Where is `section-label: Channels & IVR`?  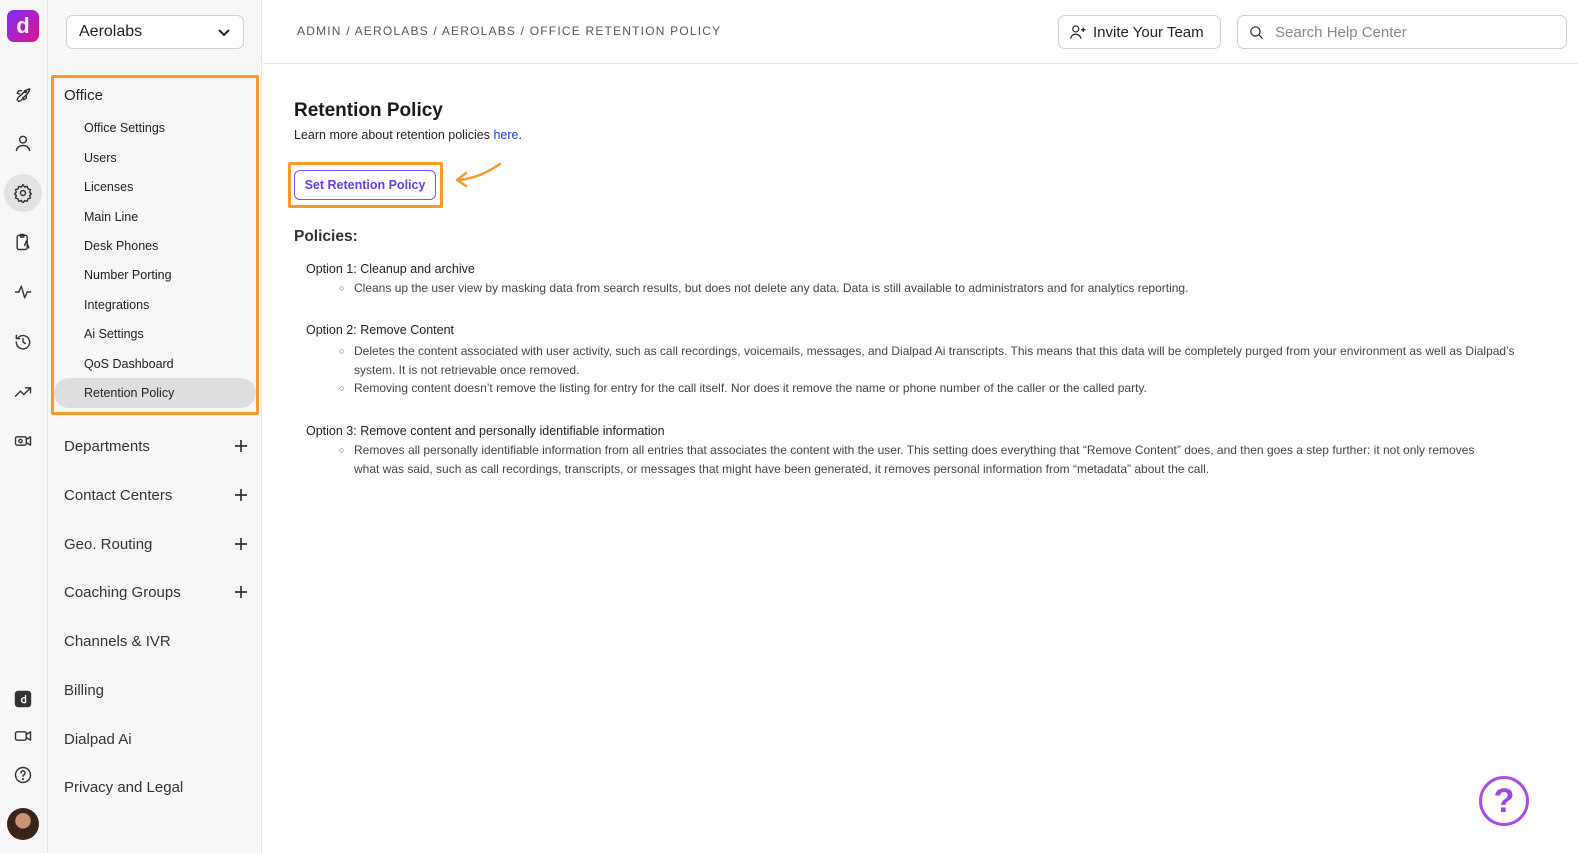 section-label: Channels & IVR is located at coordinates (117, 641).